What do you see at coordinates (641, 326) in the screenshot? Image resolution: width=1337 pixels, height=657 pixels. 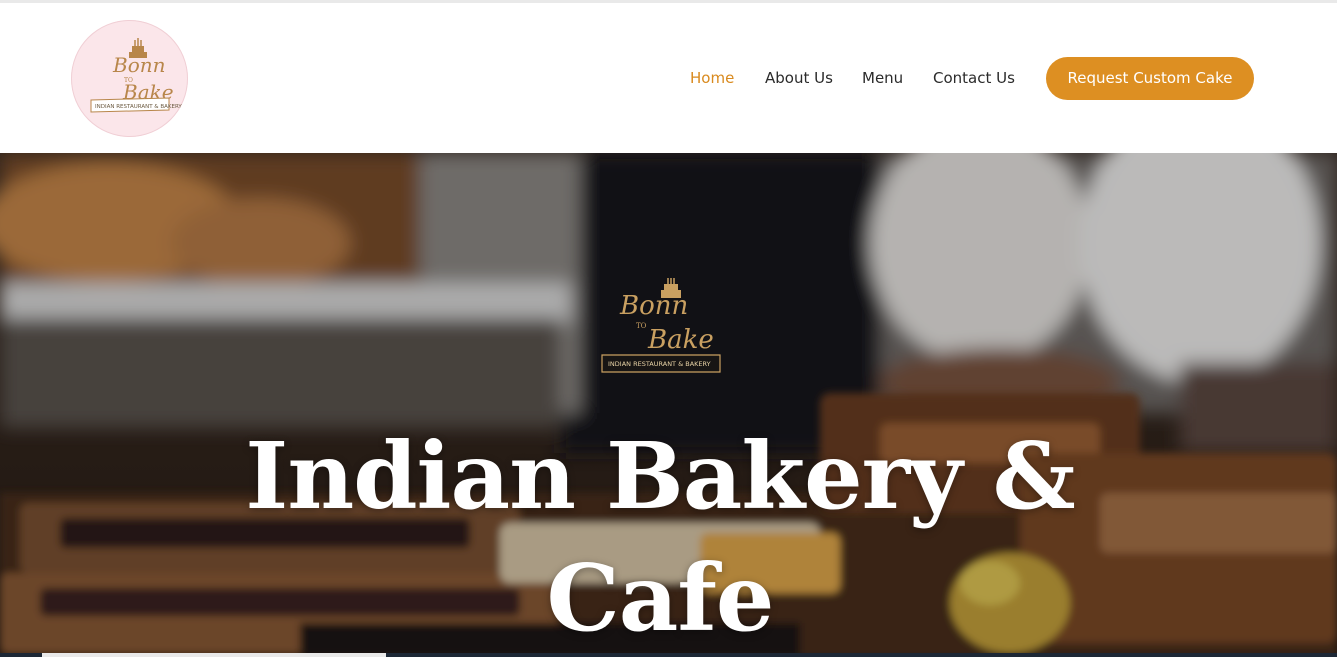 I see `hero-logo-word-to: TO` at bounding box center [641, 326].